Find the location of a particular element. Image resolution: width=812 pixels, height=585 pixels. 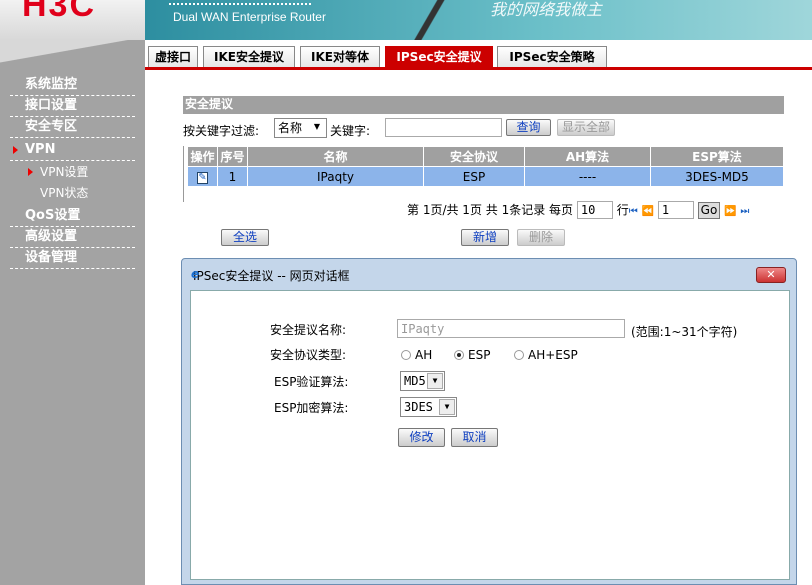

modify-button: 修改 is located at coordinates (421, 437).